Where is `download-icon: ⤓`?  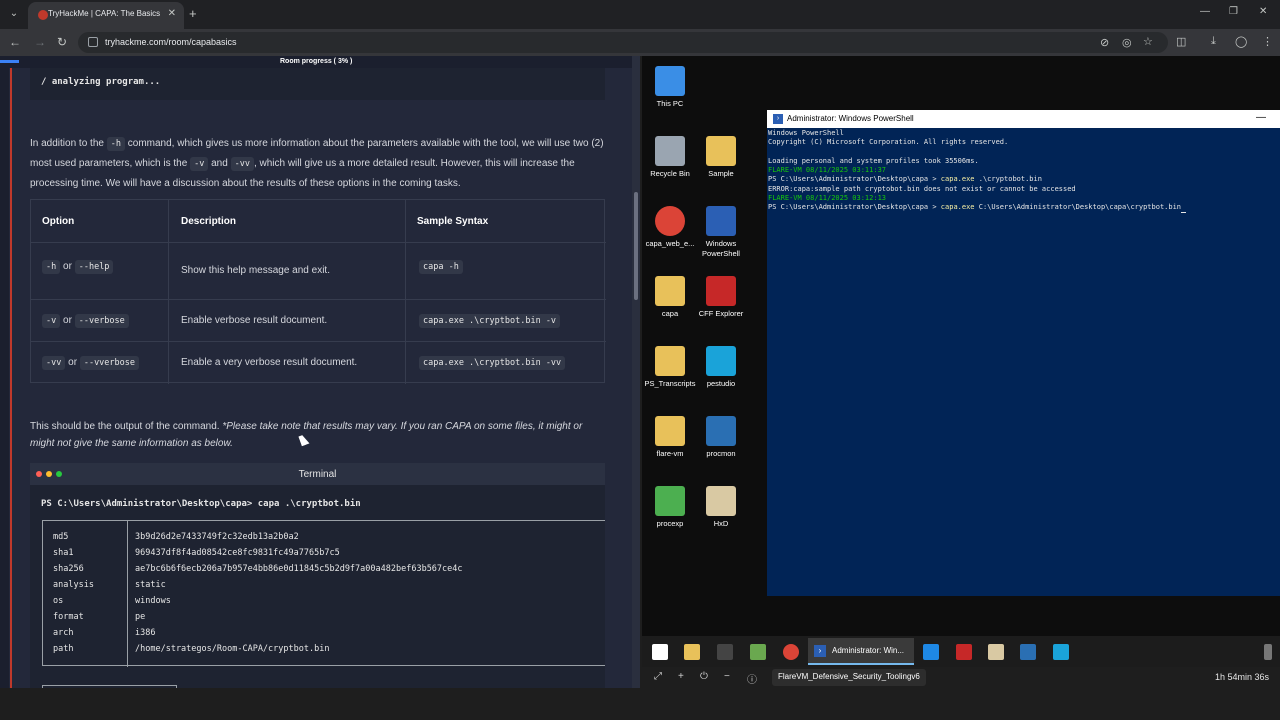 download-icon: ⤓ is located at coordinates (1213, 41).